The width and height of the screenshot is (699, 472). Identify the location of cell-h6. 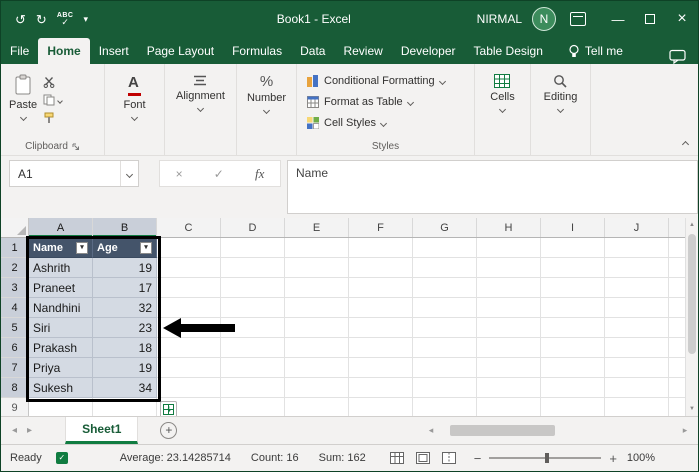
(509, 348).